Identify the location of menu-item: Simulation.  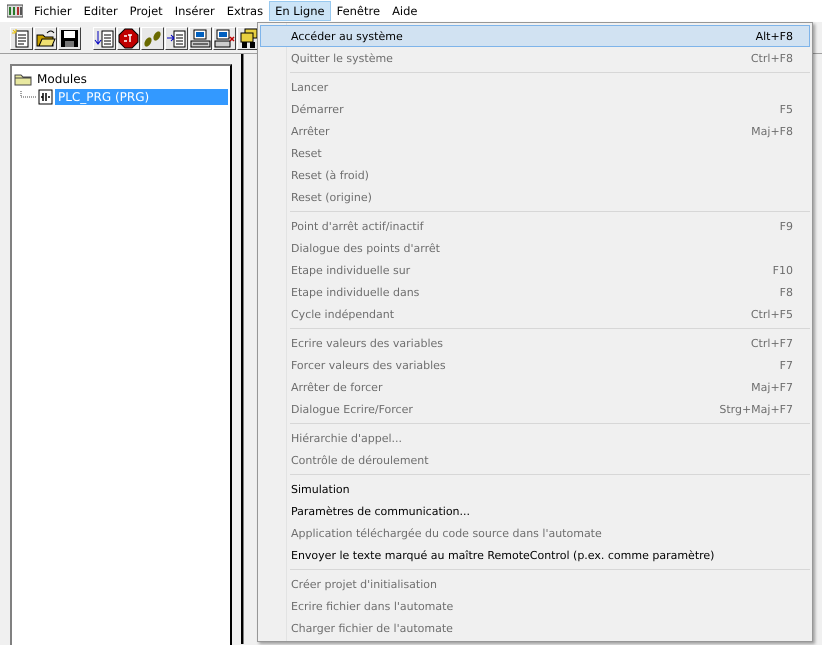
(535, 489).